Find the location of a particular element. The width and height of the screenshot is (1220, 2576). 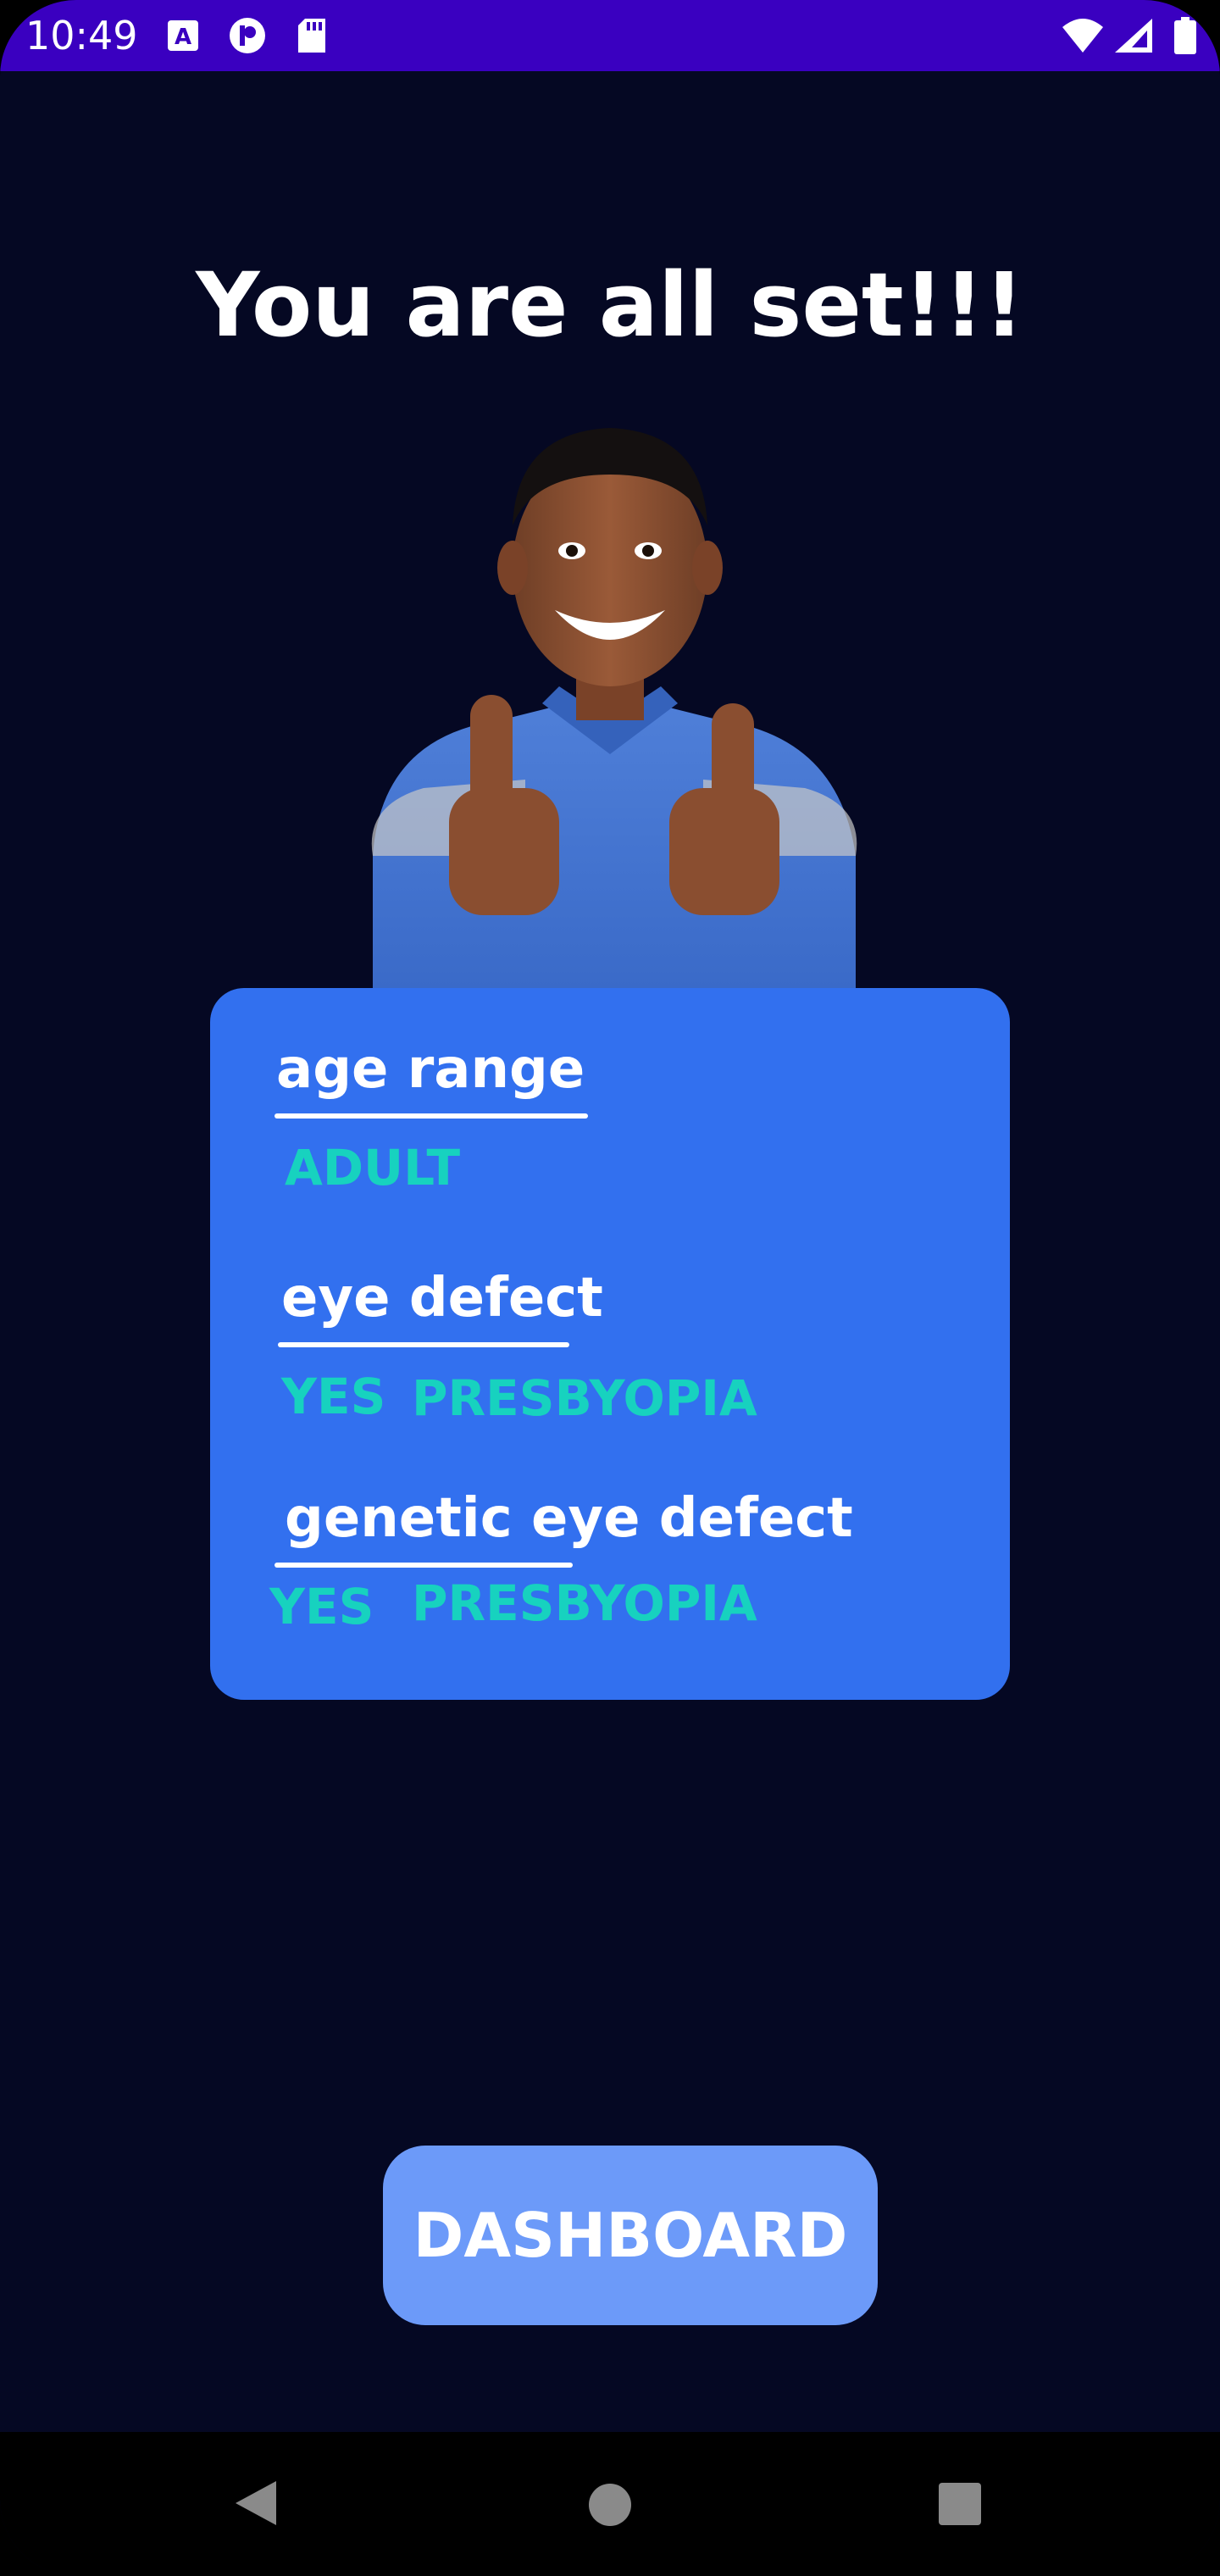

age-range-label: age range is located at coordinates (430, 1069).